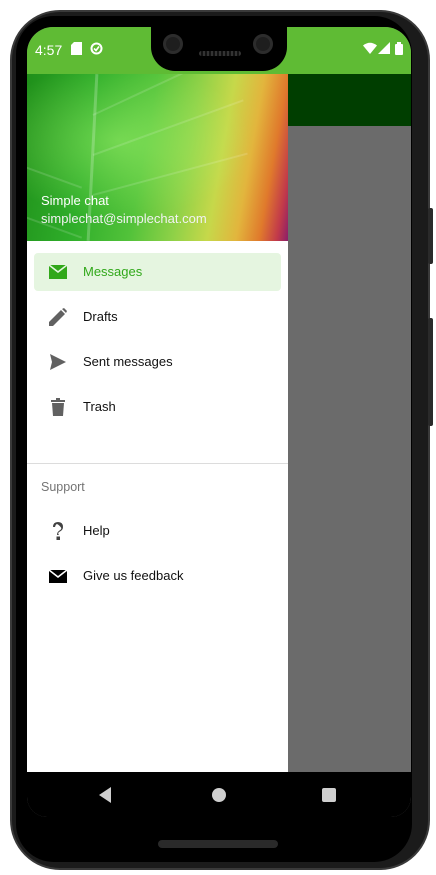 The image size is (436, 875). Describe the element at coordinates (58, 362) in the screenshot. I see `send-icon` at that location.